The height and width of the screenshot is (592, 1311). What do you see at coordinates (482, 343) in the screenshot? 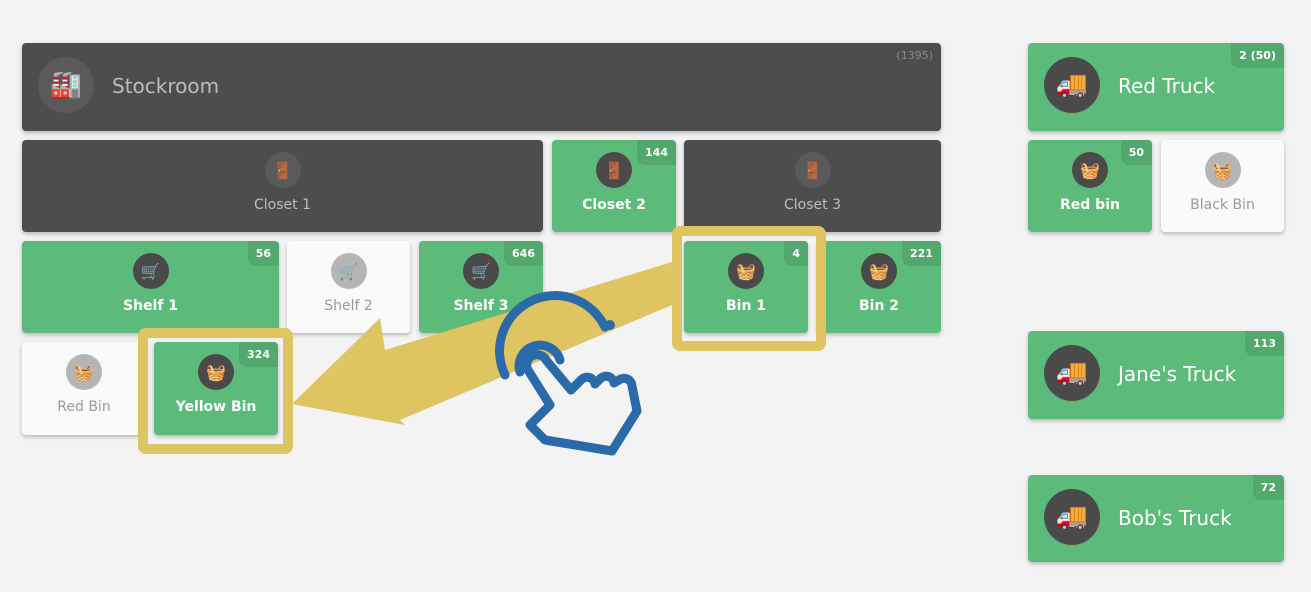
I see `arrow-shape` at bounding box center [482, 343].